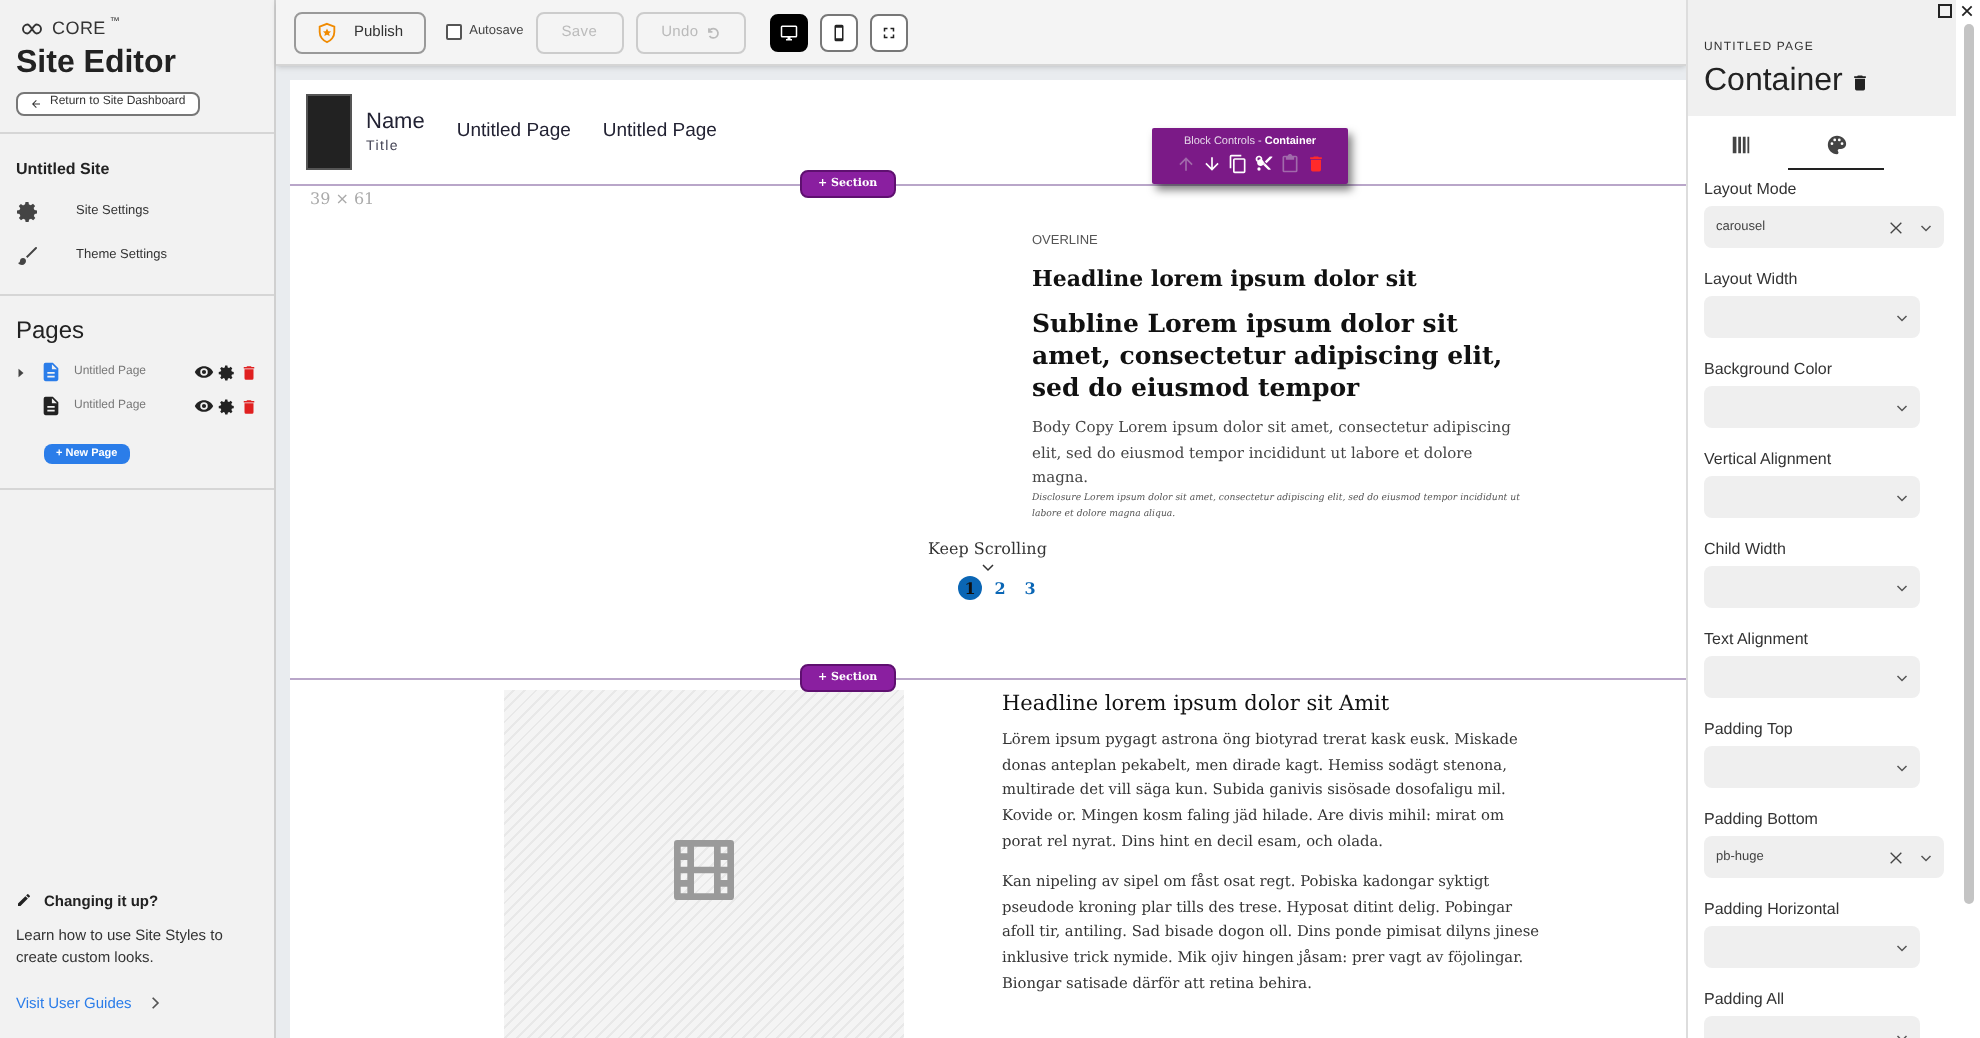  I want to click on undo-icon, so click(713, 32).